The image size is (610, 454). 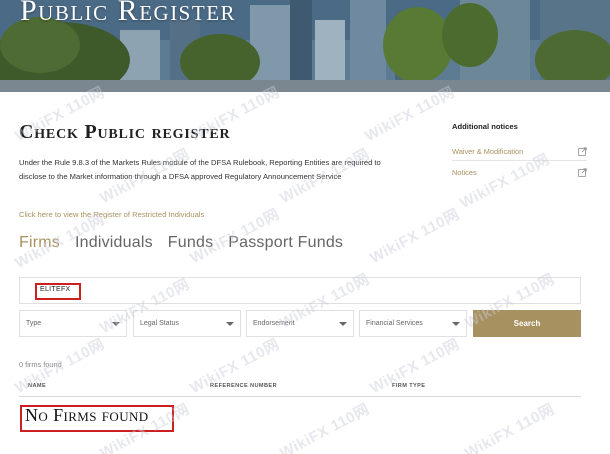 What do you see at coordinates (285, 243) in the screenshot?
I see `tab-passport-funds: Passport Funds` at bounding box center [285, 243].